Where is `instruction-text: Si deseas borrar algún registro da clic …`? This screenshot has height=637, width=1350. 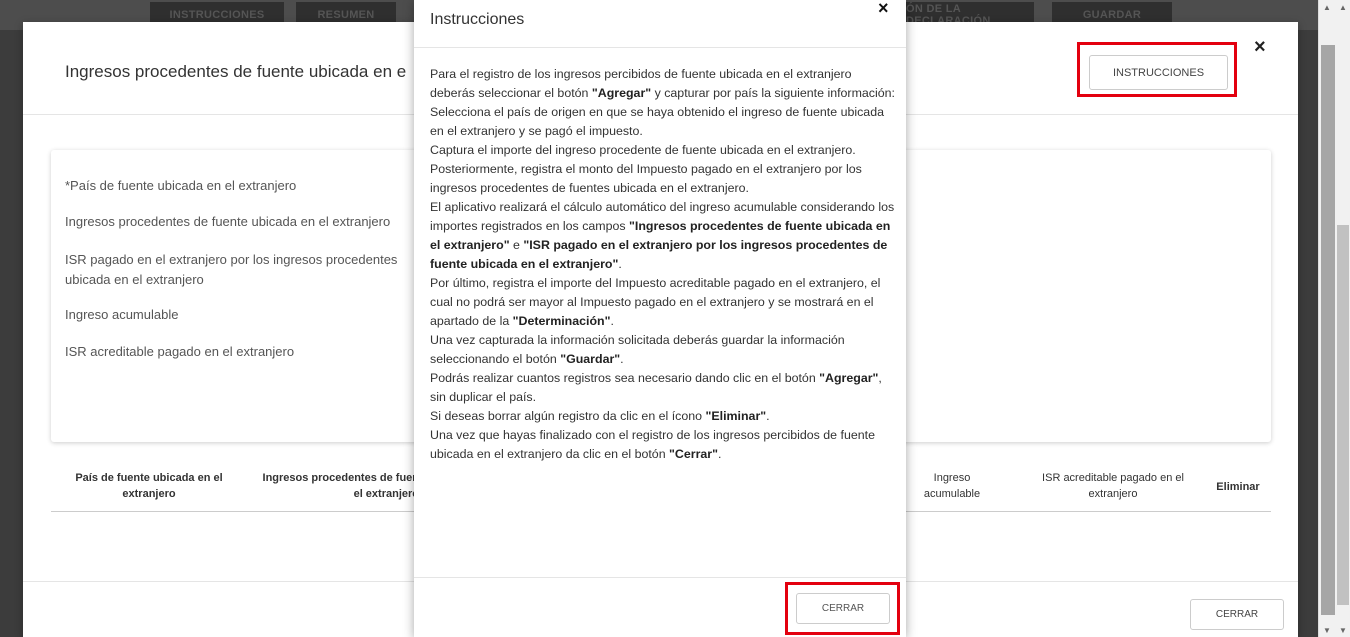
instruction-text: Si deseas borrar algún registro da clic … is located at coordinates (568, 416).